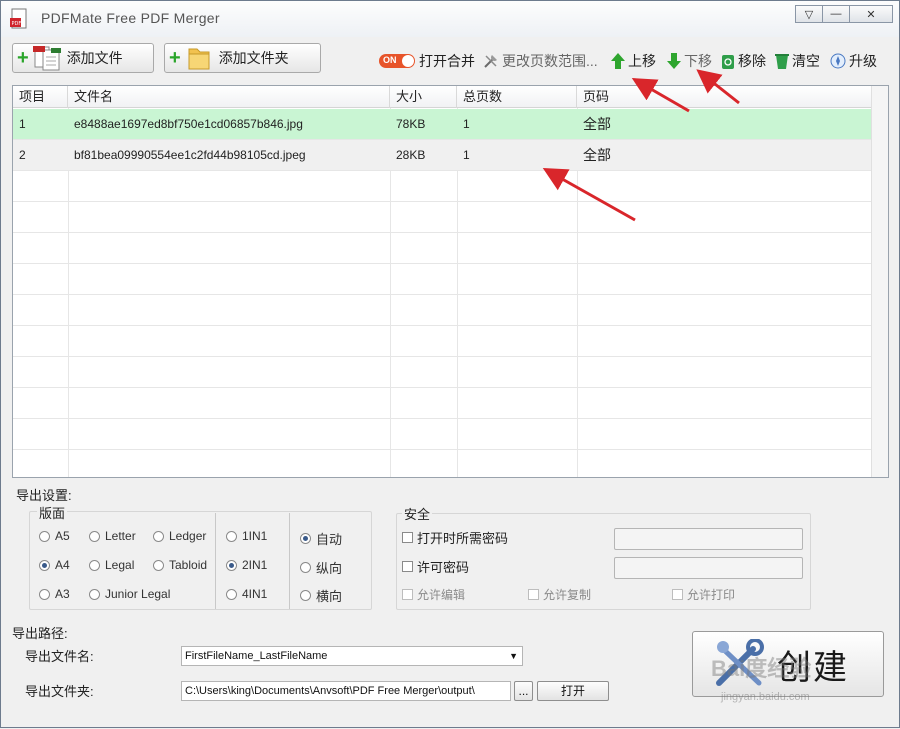 Image resolution: width=900 pixels, height=729 pixels. Describe the element at coordinates (112, 536) in the screenshot. I see `radio-letter: Letter` at that location.